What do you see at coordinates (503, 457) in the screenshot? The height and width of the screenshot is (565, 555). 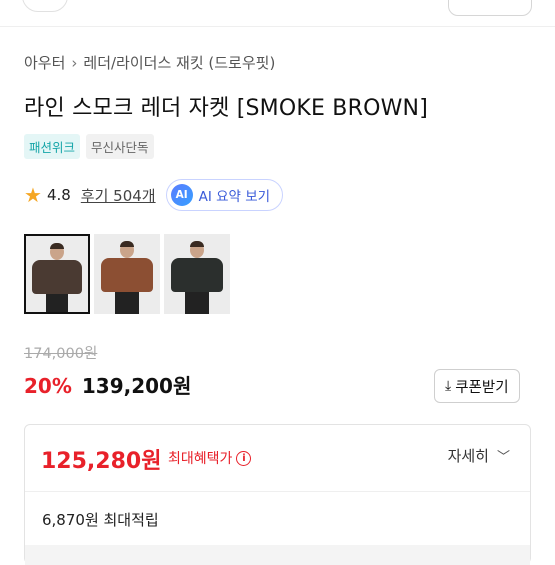 I see `chevron-down-icon: ﹀` at bounding box center [503, 457].